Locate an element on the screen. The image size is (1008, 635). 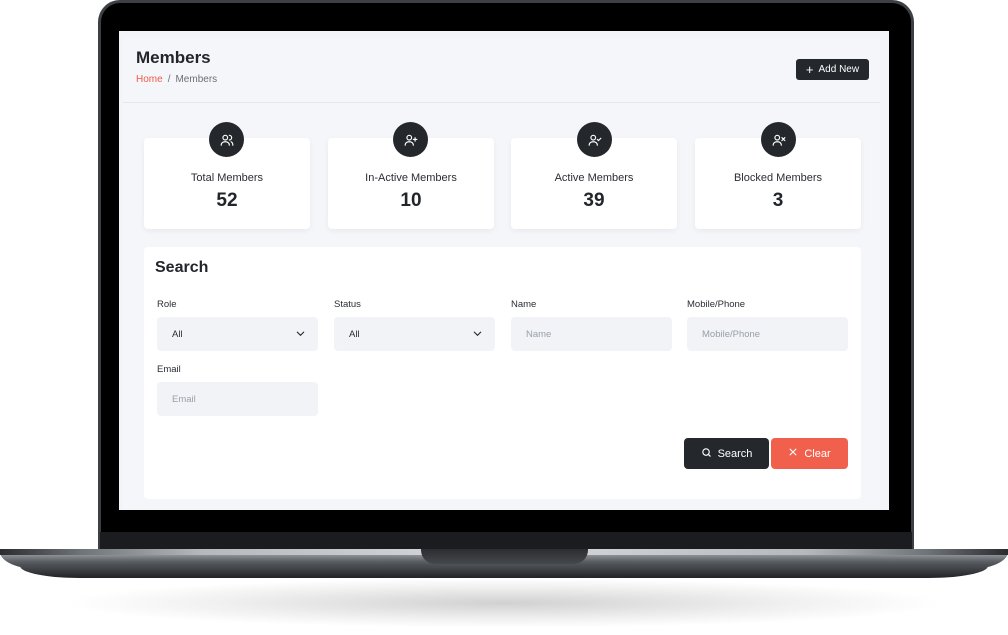
search-button-label: Search is located at coordinates (735, 453).